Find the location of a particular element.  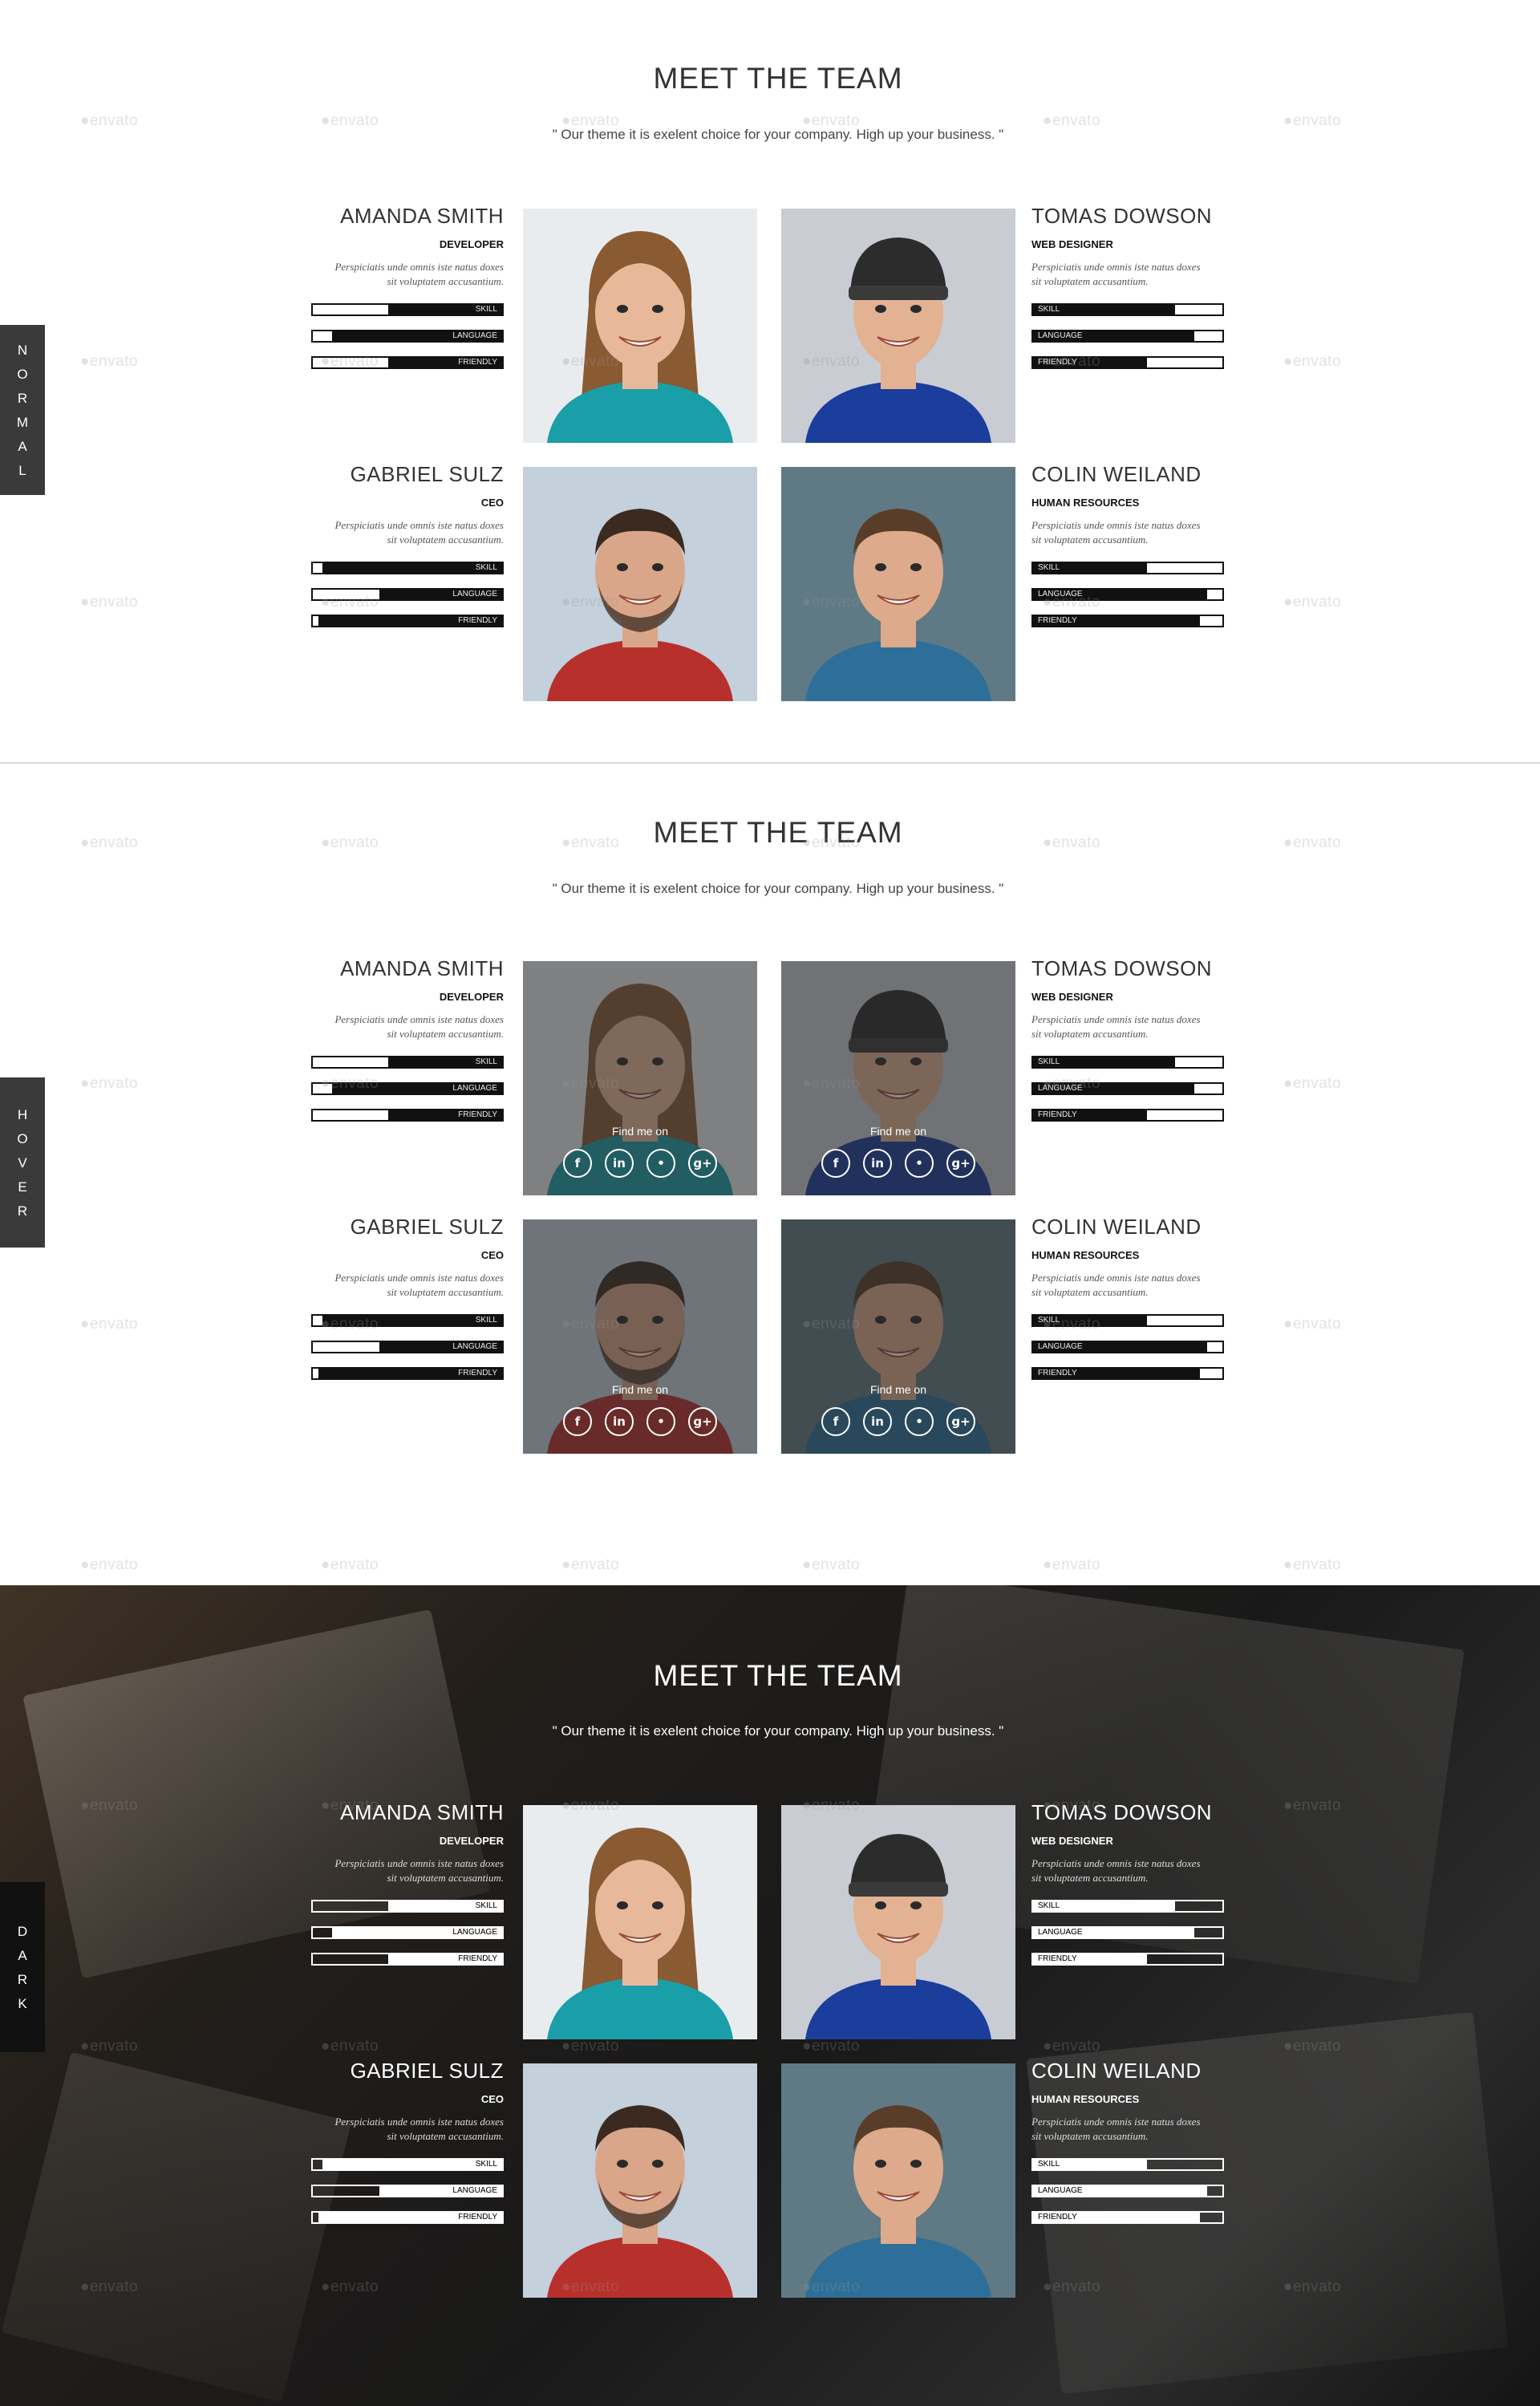

tab-hover: HOVER is located at coordinates (22, 1162).